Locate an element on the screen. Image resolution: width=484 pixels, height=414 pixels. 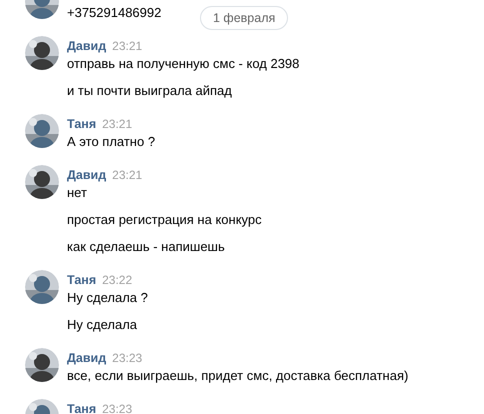
message-text: и ты почти выиграла айпад is located at coordinates (150, 90).